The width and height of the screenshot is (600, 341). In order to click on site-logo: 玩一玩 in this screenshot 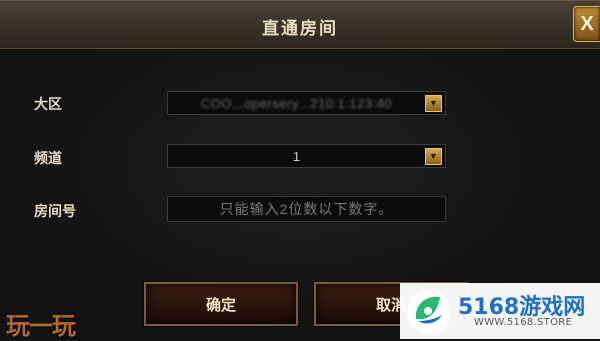, I will do `click(41, 326)`.